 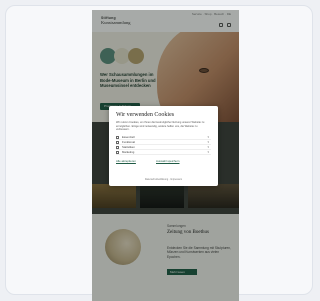 What do you see at coordinates (128, 141) in the screenshot?
I see `cookie-option-label: Funktional` at bounding box center [128, 141].